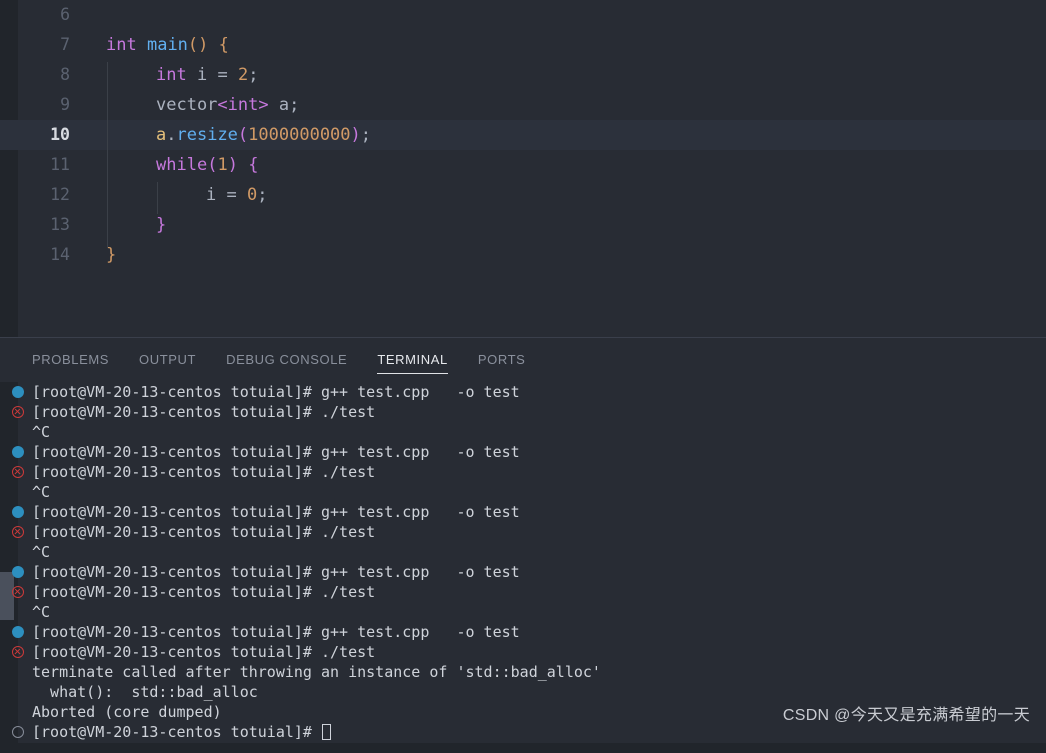 The width and height of the screenshot is (1046, 753). Describe the element at coordinates (523, 732) in the screenshot. I see `terminal-line: [root@VM-20-13-centos totuial]#` at that location.